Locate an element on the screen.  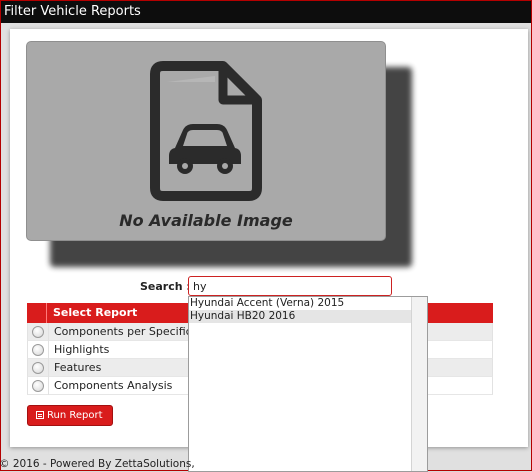
no-image-text: No Available Image is located at coordinates (206, 220).